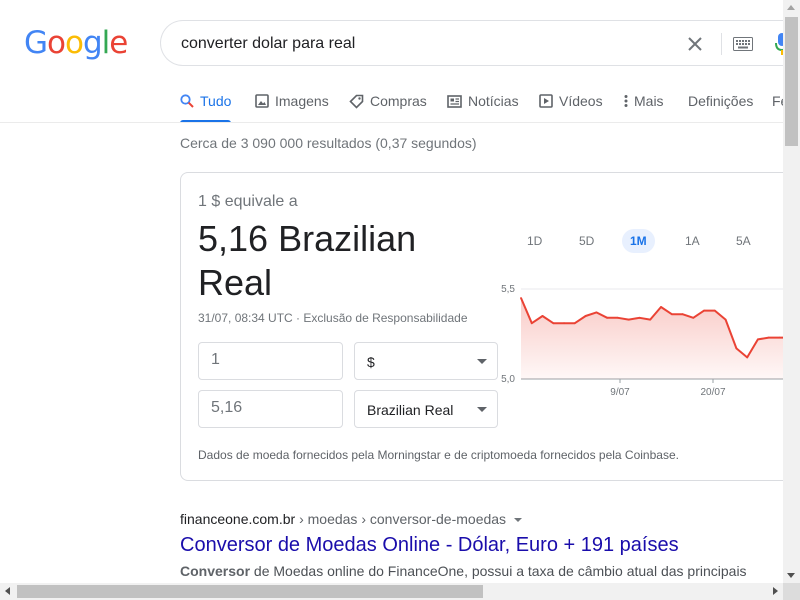 Image resolution: width=800 pixels, height=600 pixels. I want to click on tab-label: Definições, so click(721, 101).